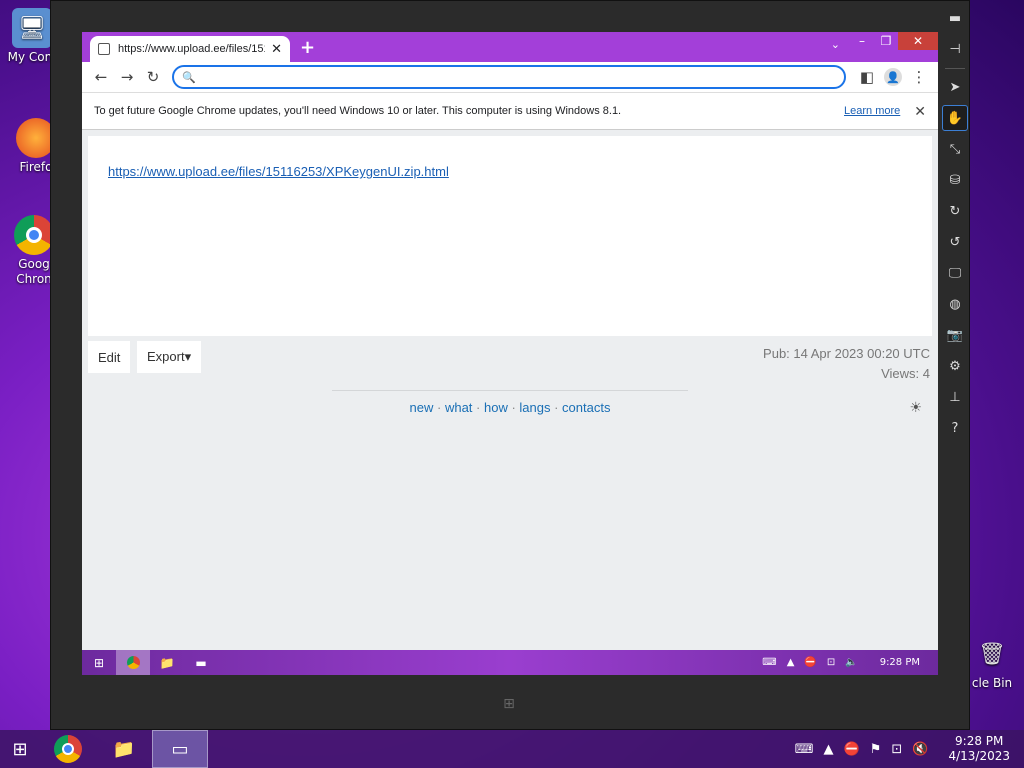 The image size is (1024, 768). What do you see at coordinates (104, 49) in the screenshot?
I see `page-icon` at bounding box center [104, 49].